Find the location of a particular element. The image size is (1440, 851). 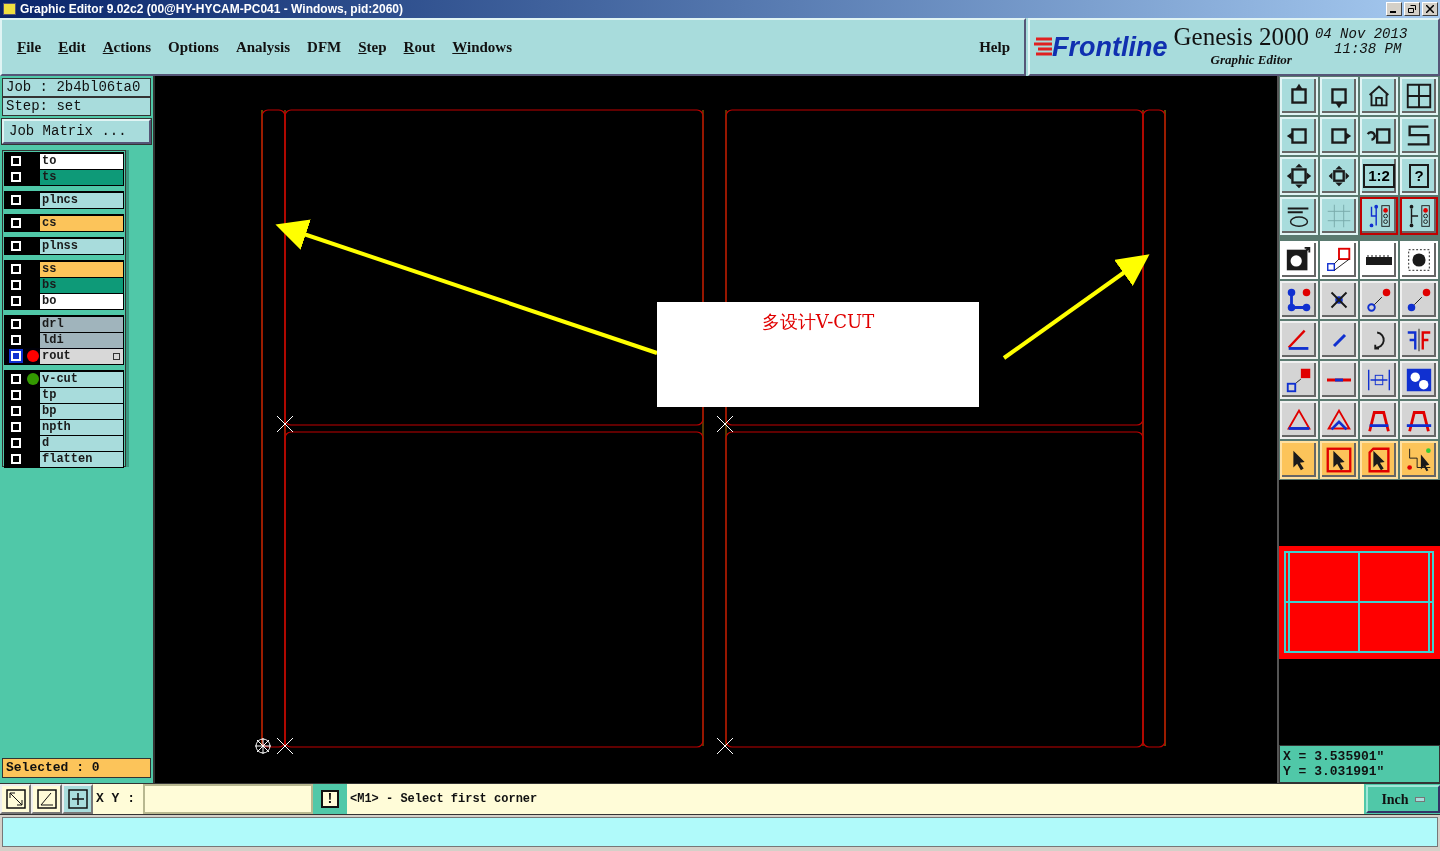

layer-row: ts is located at coordinates (64, 177).